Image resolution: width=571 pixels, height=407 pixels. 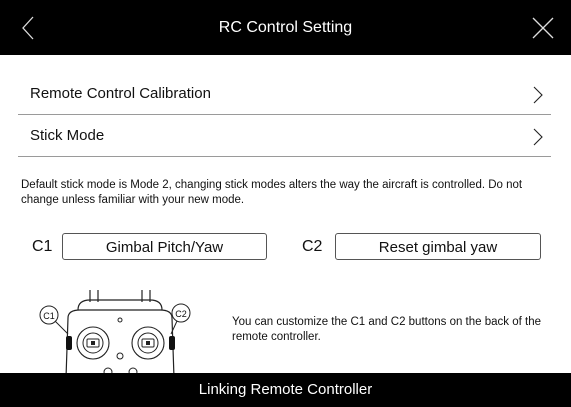 What do you see at coordinates (67, 135) in the screenshot?
I see `menu-item-label: Stick Mode` at bounding box center [67, 135].